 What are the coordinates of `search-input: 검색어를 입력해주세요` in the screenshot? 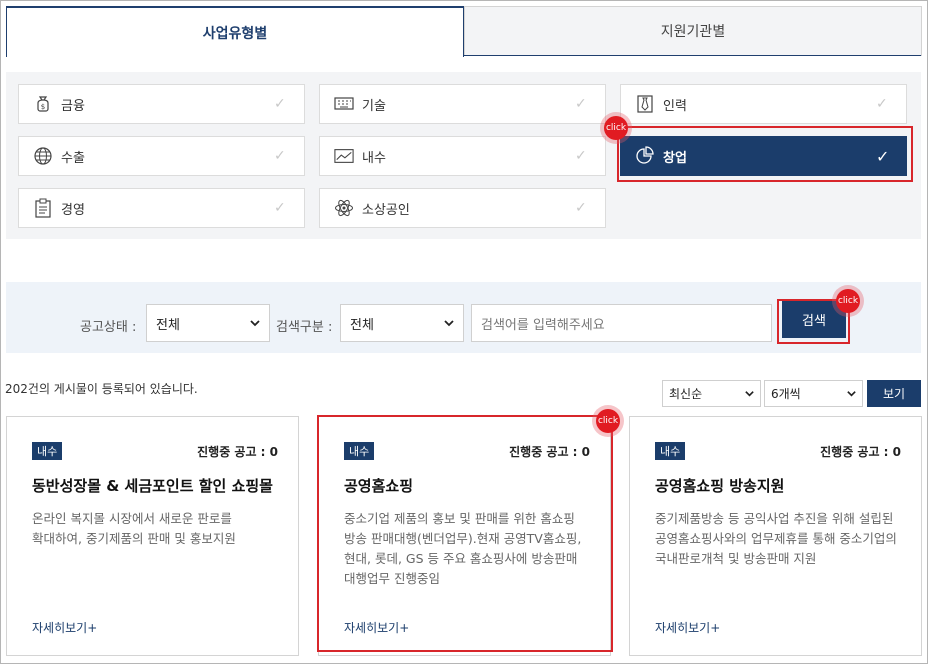 It's located at (621, 323).